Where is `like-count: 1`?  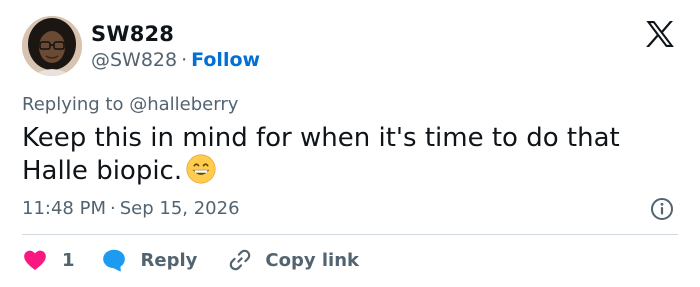
like-count: 1 is located at coordinates (68, 260).